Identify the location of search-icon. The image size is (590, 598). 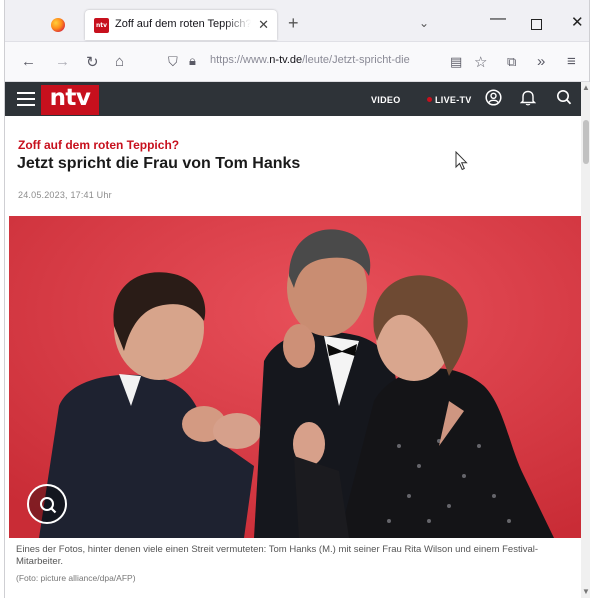
(564, 99).